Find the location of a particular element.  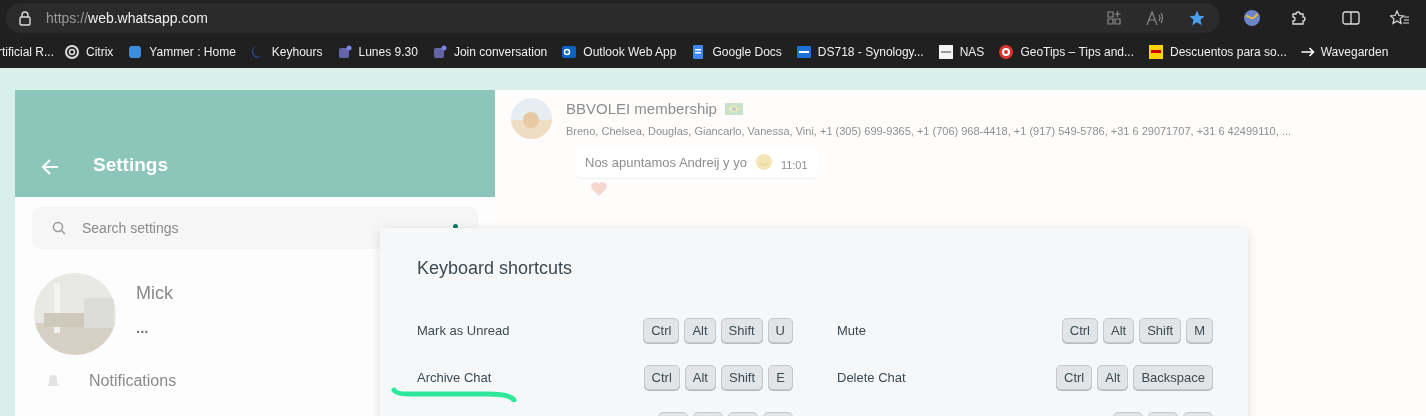

profile-name: Mick is located at coordinates (154, 294).